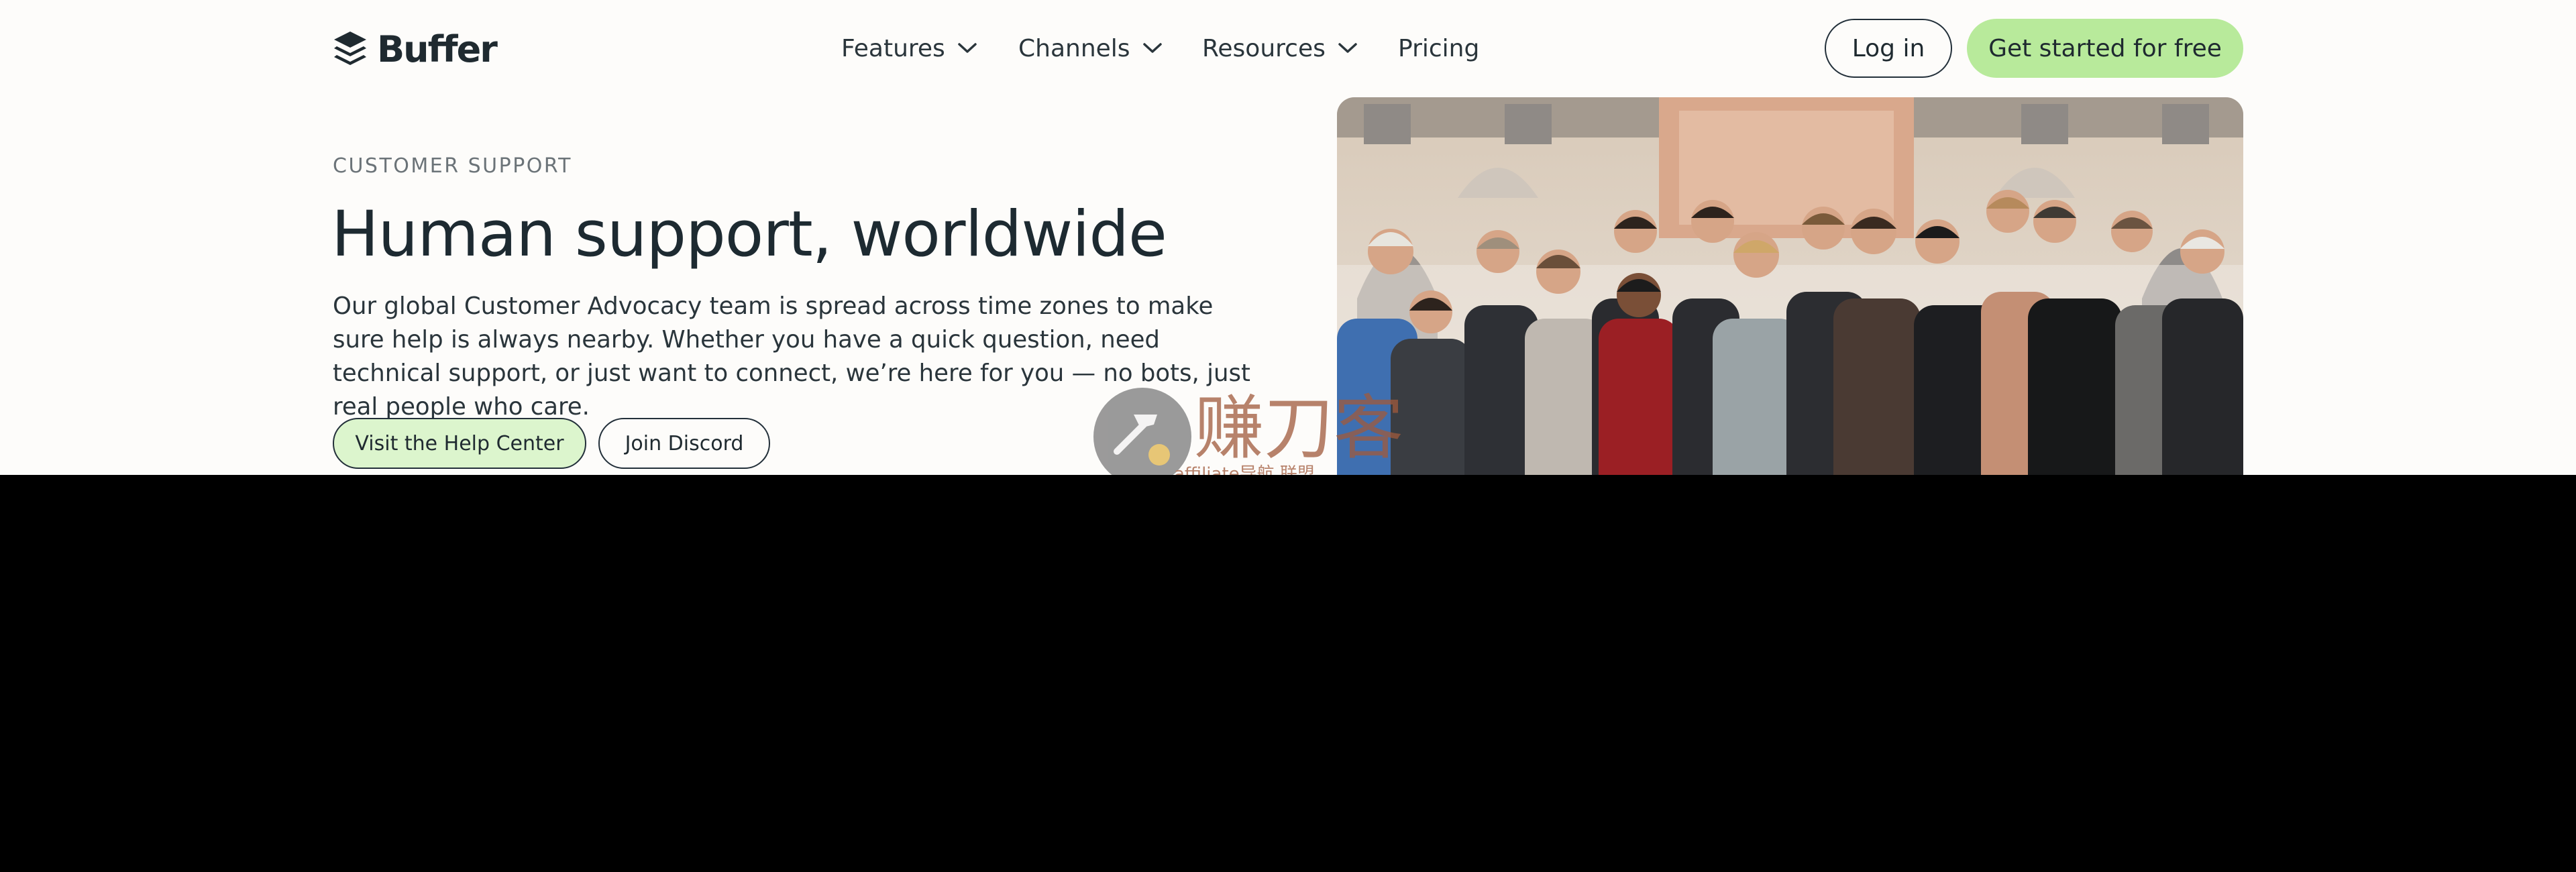  I want to click on nav-resources: Resources, so click(1280, 48).